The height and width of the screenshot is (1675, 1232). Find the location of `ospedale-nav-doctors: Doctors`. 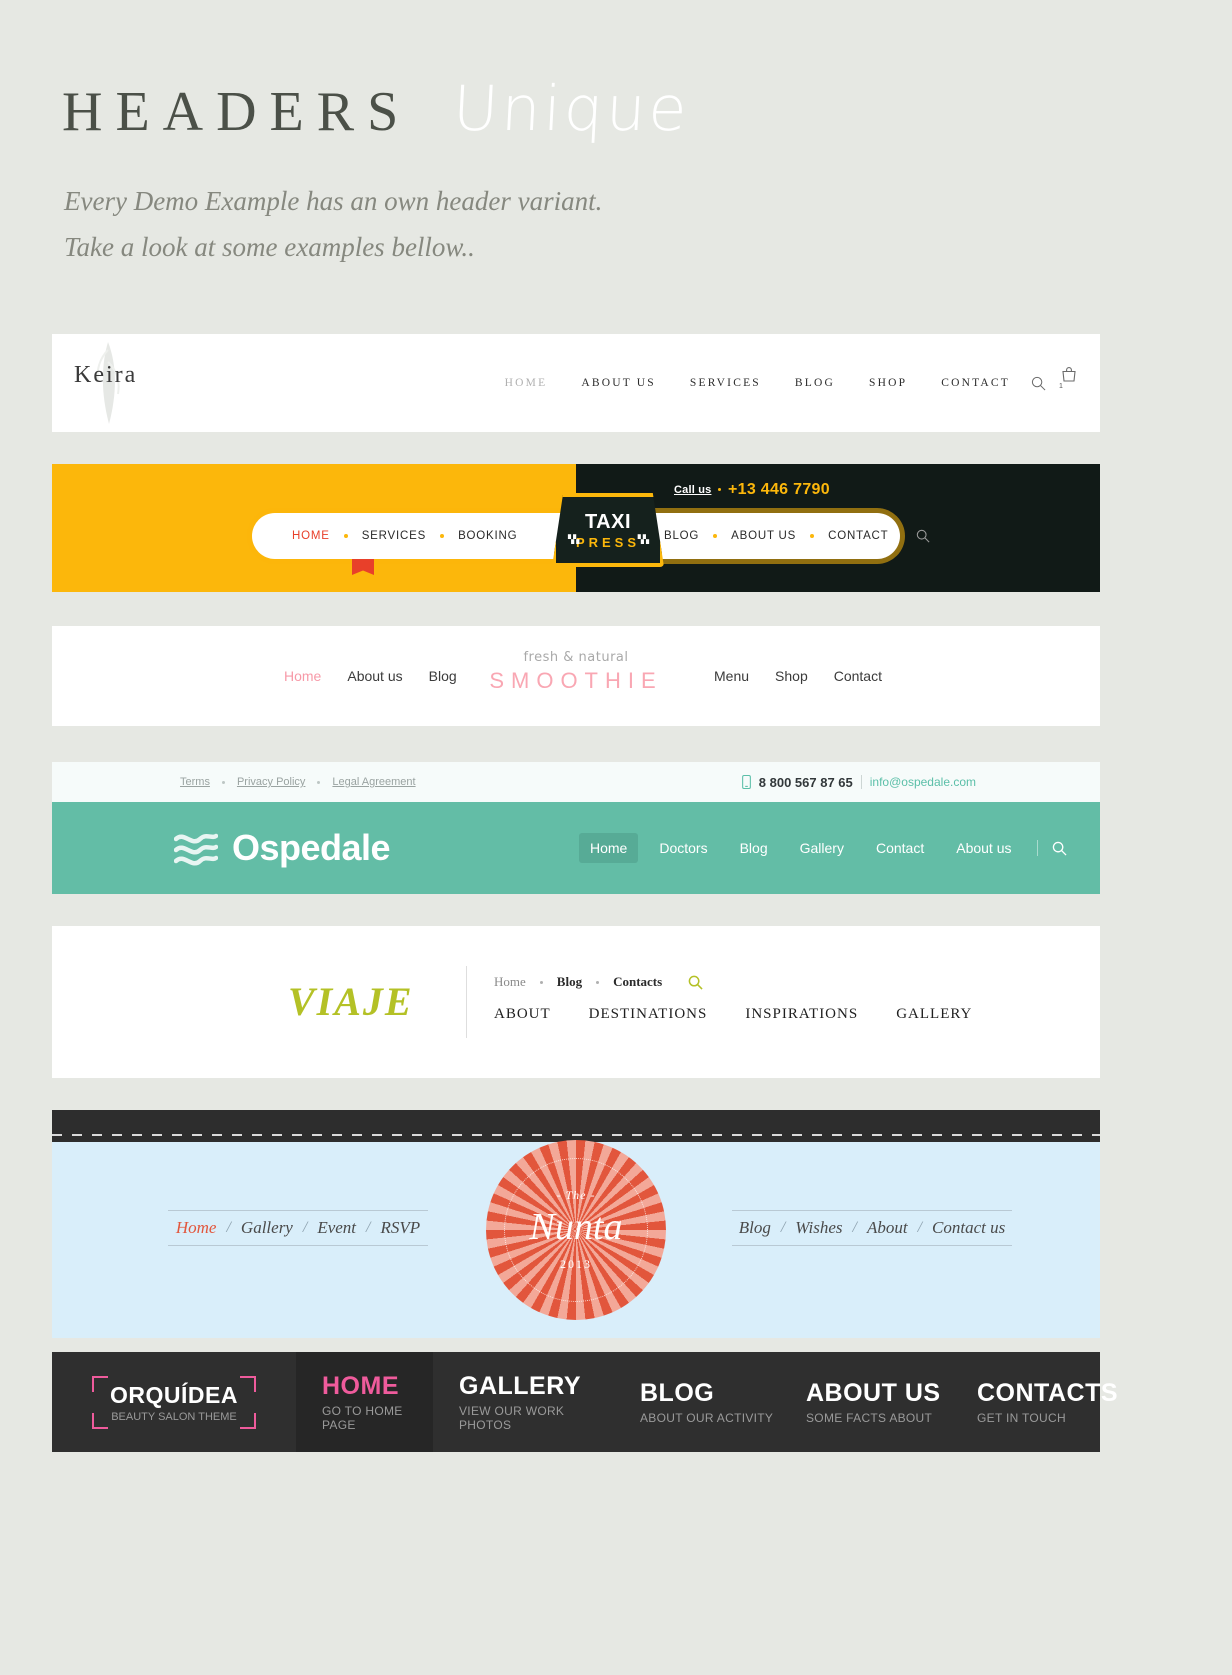

ospedale-nav-doctors: Doctors is located at coordinates (683, 848).